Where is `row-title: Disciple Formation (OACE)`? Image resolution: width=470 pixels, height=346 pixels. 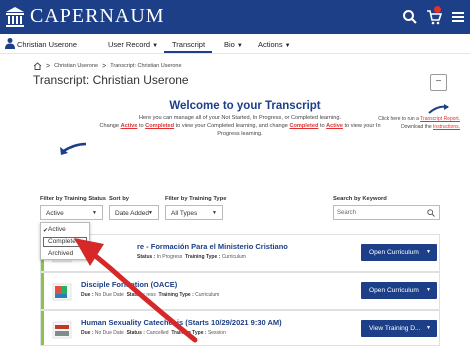 row-title: Disciple Formation (OACE) is located at coordinates (129, 284).